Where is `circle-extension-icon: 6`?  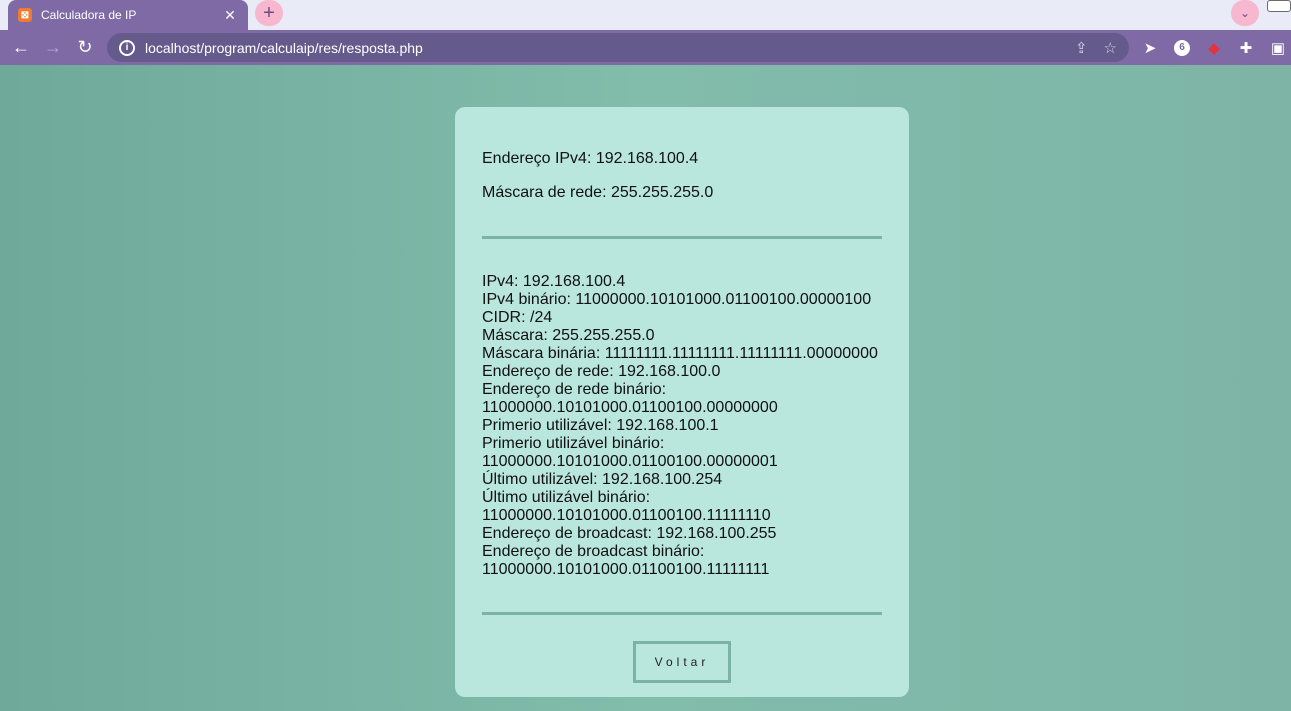
circle-extension-icon: 6 is located at coordinates (1182, 48).